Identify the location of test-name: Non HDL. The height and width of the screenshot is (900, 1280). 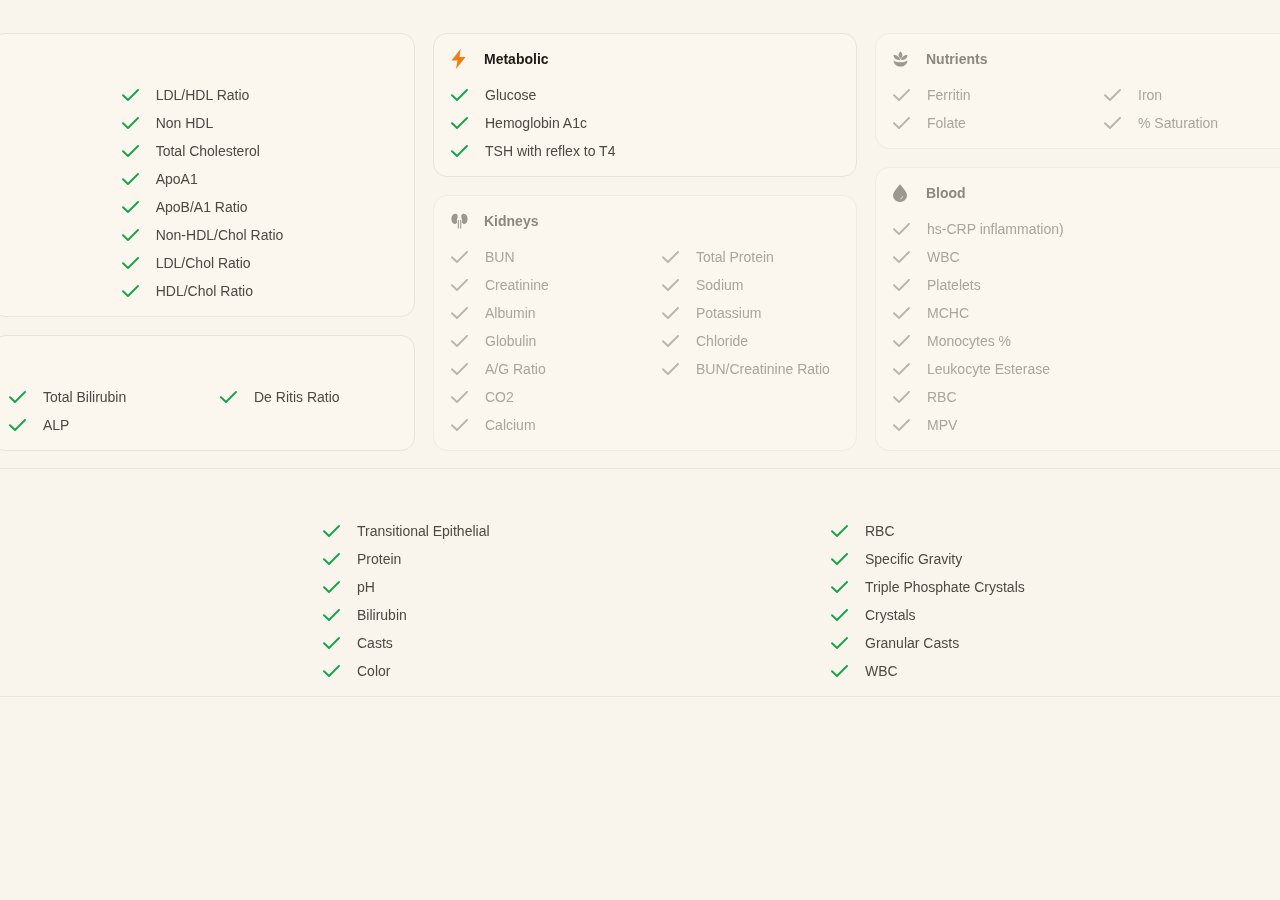
(184, 123).